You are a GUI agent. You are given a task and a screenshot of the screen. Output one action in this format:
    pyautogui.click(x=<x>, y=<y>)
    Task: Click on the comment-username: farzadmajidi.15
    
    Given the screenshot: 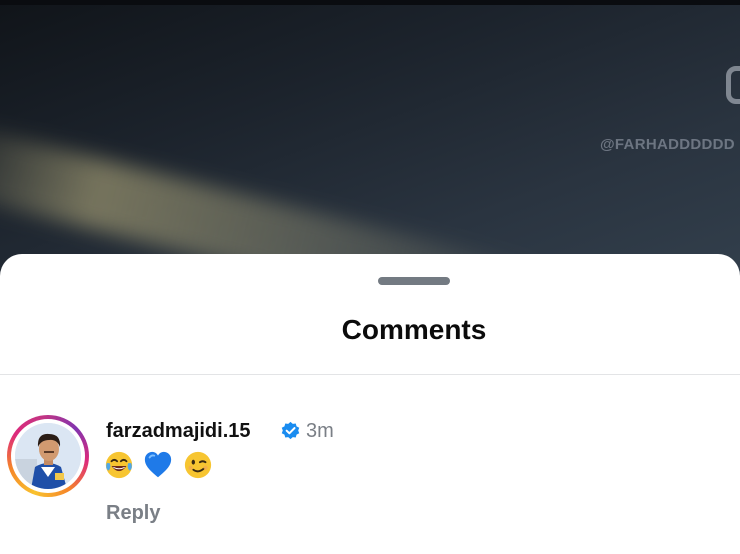 What is the action you would take?
    pyautogui.click(x=178, y=431)
    